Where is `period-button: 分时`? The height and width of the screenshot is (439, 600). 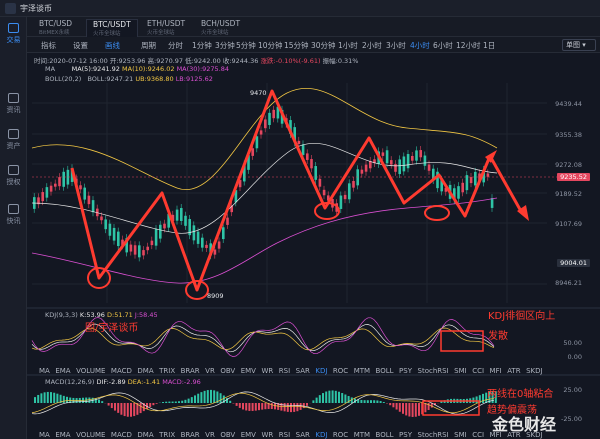 period-button: 分时 is located at coordinates (175, 45).